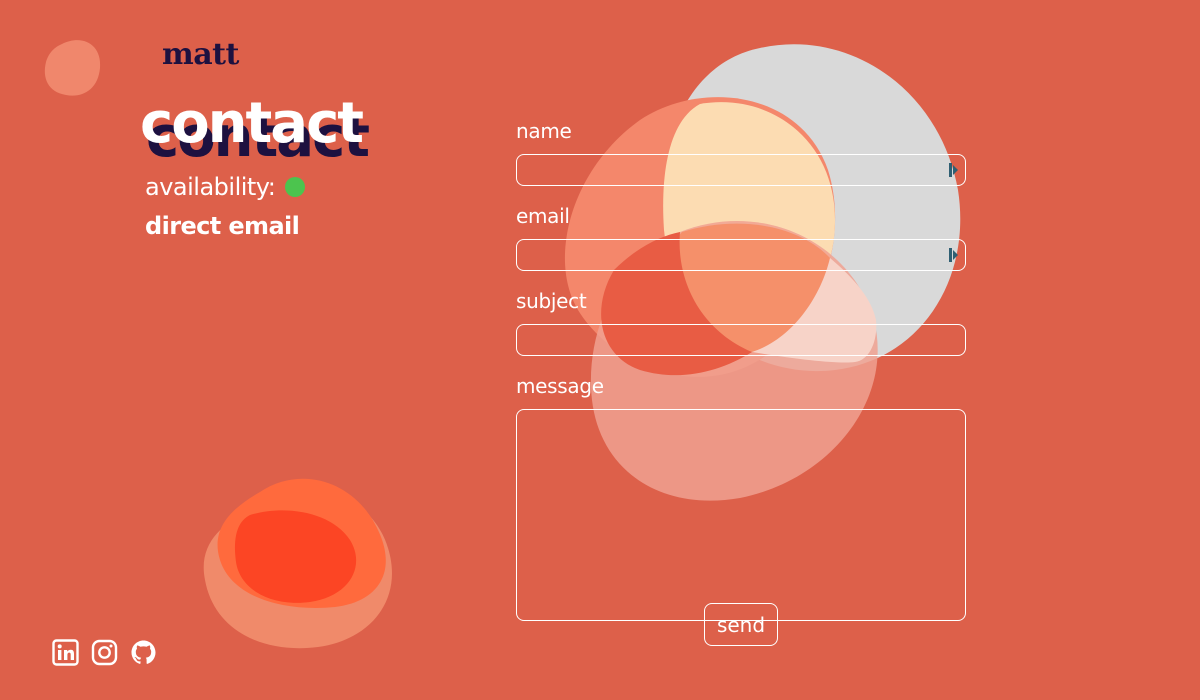  Describe the element at coordinates (741, 515) in the screenshot. I see `message-textarea` at that location.